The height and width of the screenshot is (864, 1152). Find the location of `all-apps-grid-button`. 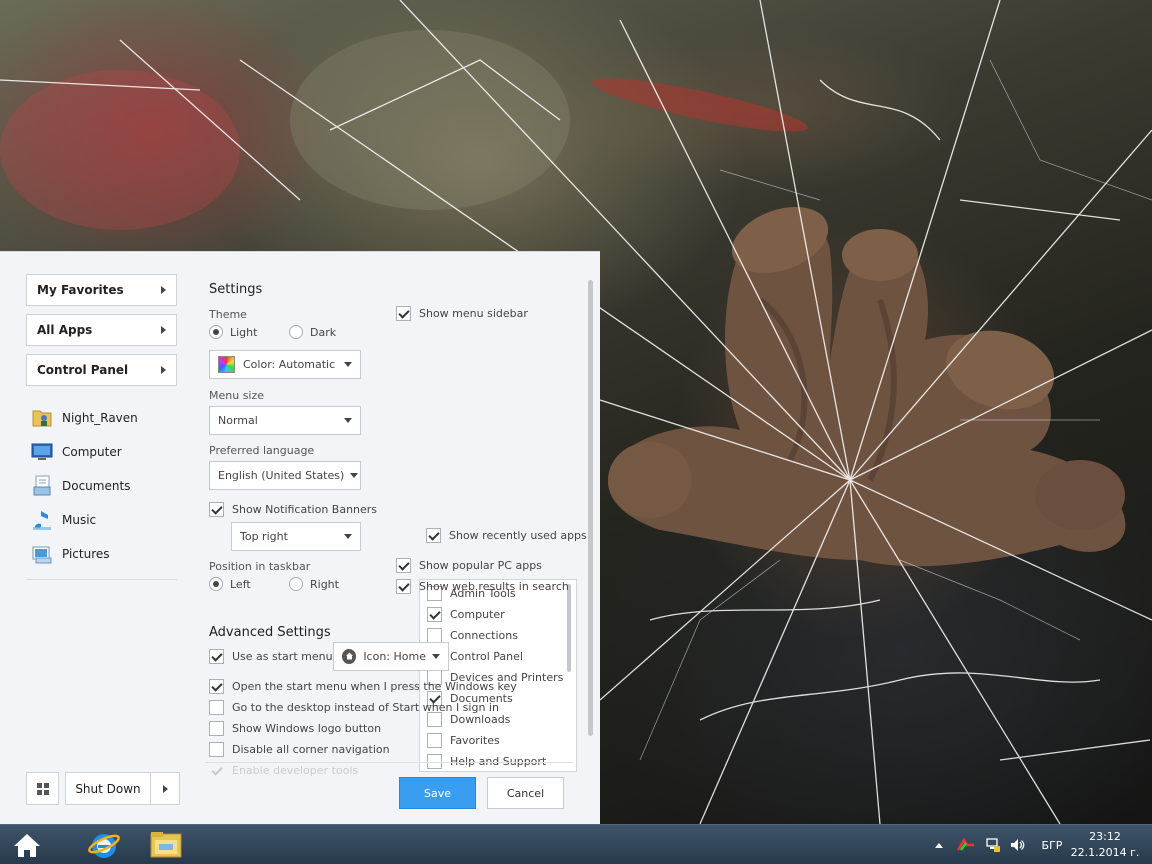

all-apps-grid-button is located at coordinates (42, 788).